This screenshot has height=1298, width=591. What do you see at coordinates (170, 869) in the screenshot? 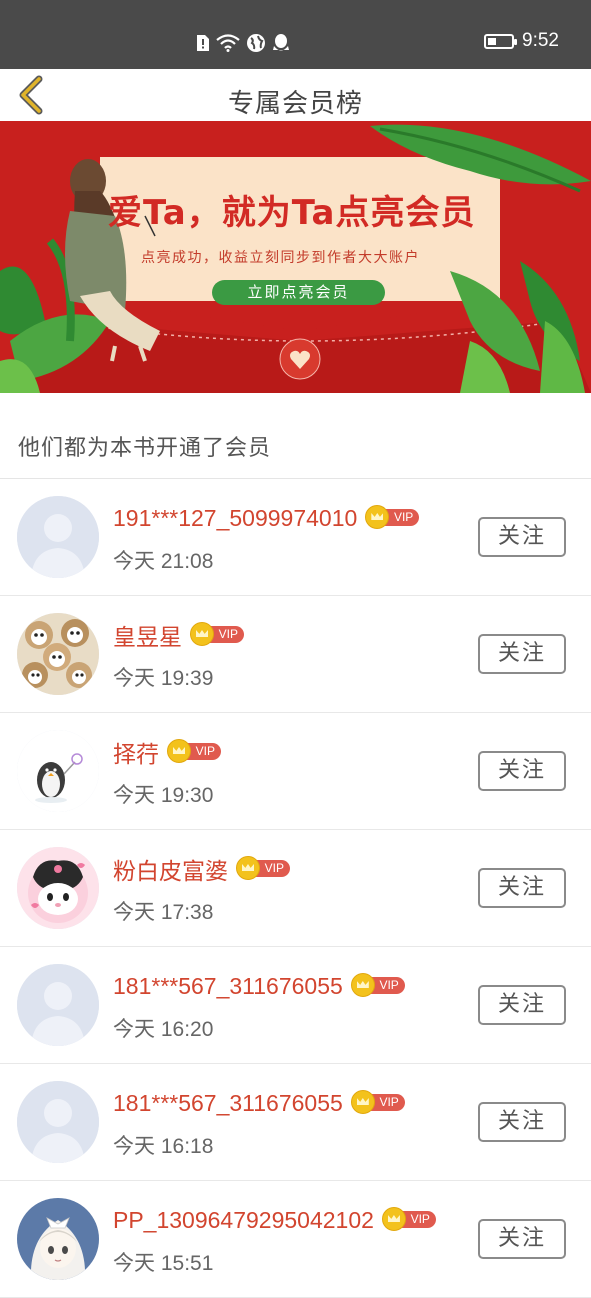
I see `member-name: 粉白皮富婆` at bounding box center [170, 869].